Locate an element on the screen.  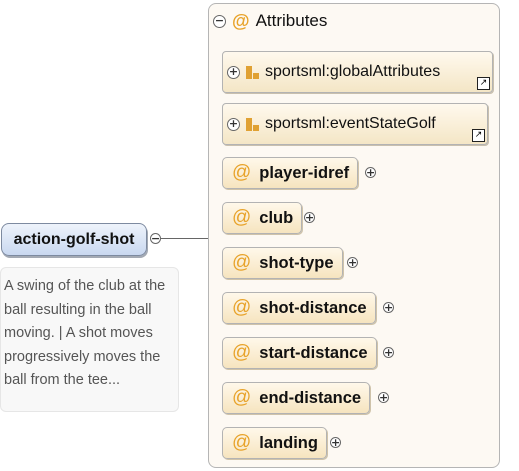
attribute-group-label: sportsml:globalAttributes is located at coordinates (353, 71).